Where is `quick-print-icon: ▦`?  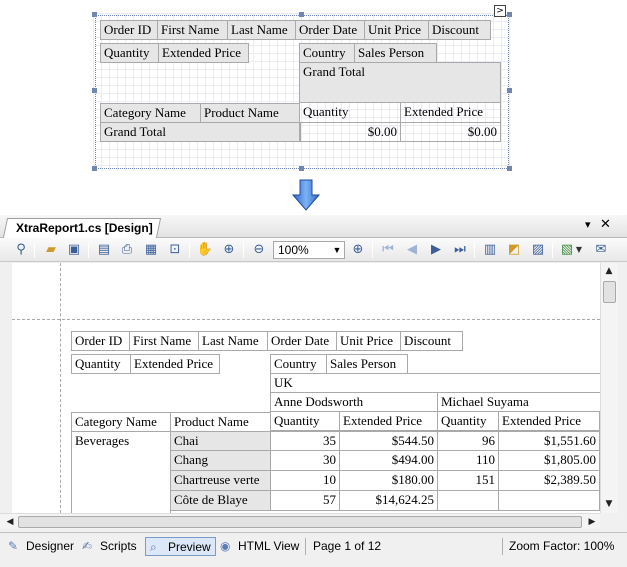
quick-print-icon: ▦ is located at coordinates (151, 250).